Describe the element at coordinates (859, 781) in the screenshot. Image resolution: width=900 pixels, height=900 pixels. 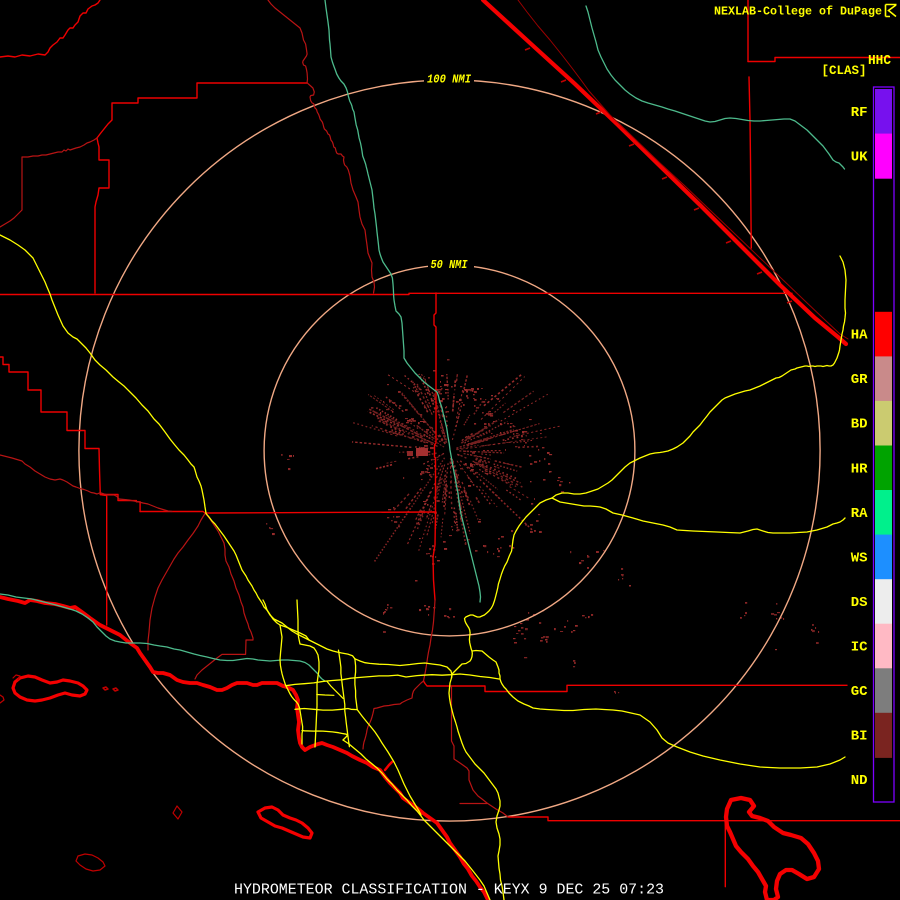
I see `svg-text: ND` at that location.